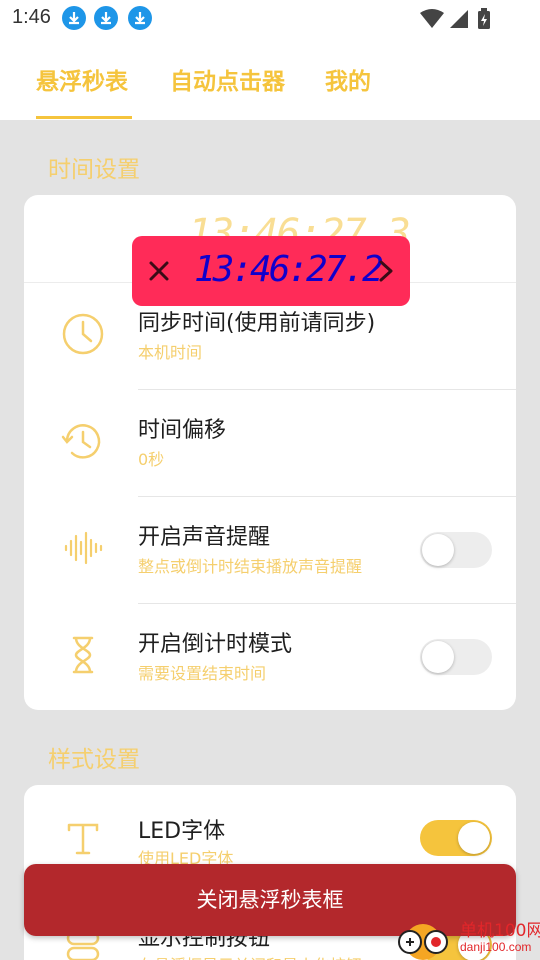  I want to click on sound-reminder-toggle, so click(456, 550).